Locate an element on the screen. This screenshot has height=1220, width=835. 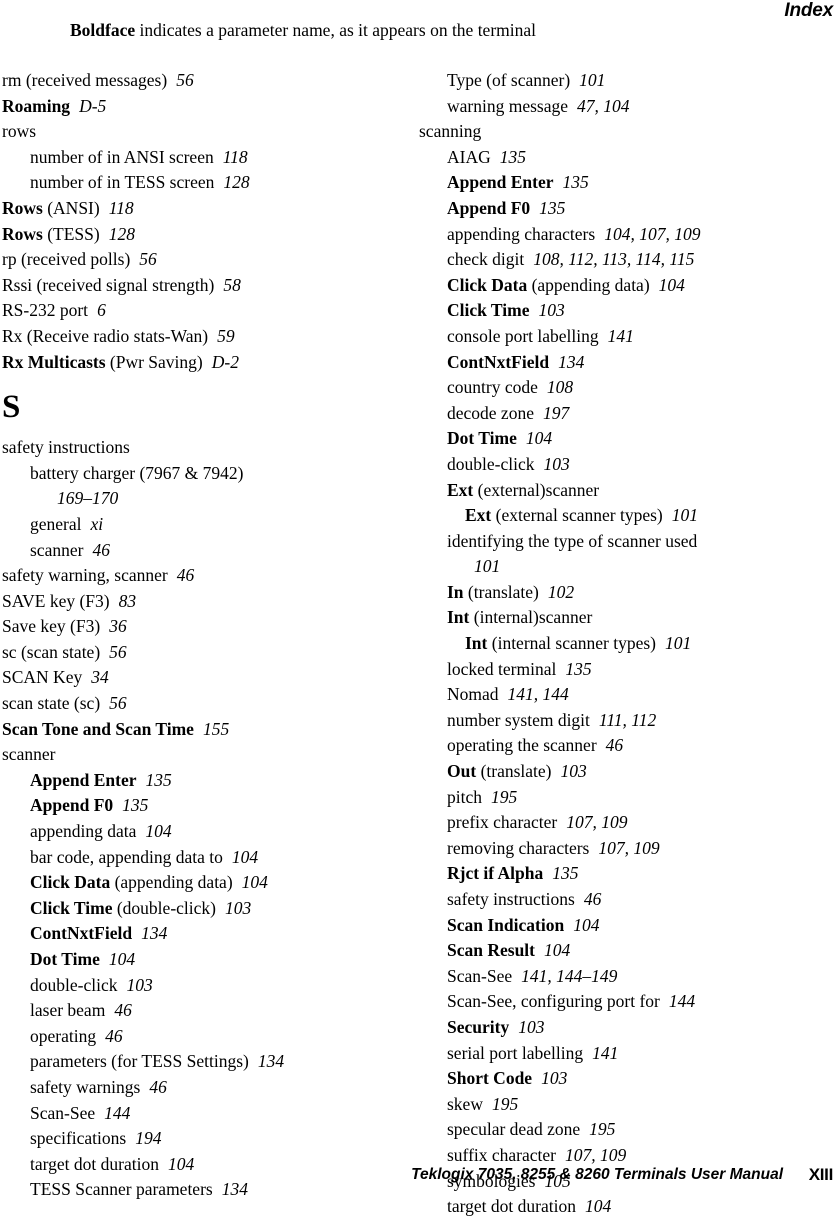
index-entry: Rssi (received signal strength) 58 is located at coordinates (202, 286).